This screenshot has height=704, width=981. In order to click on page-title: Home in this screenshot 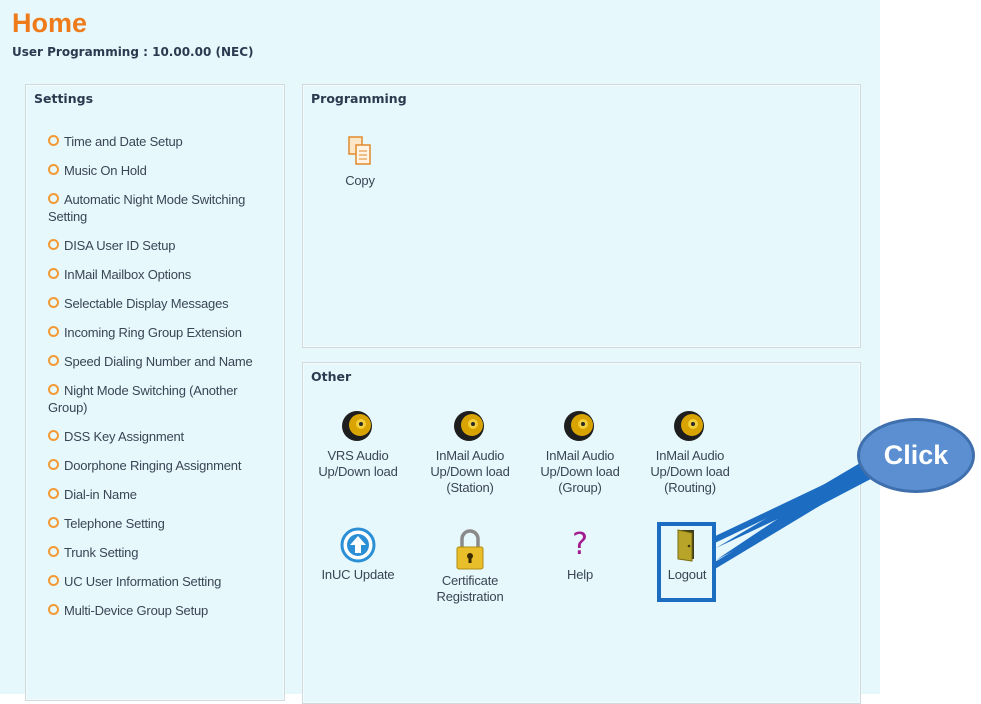, I will do `click(50, 23)`.